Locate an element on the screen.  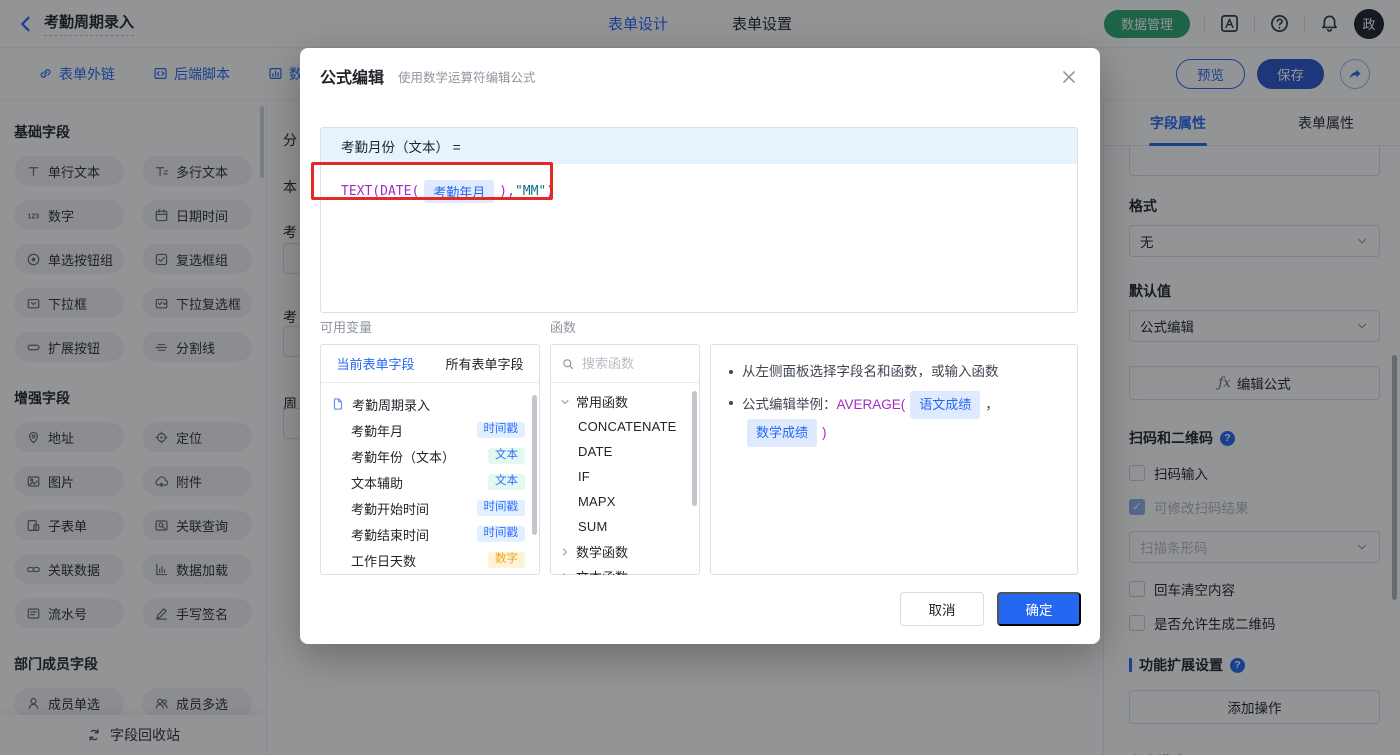
cancel-button: 取消 is located at coordinates (942, 609).